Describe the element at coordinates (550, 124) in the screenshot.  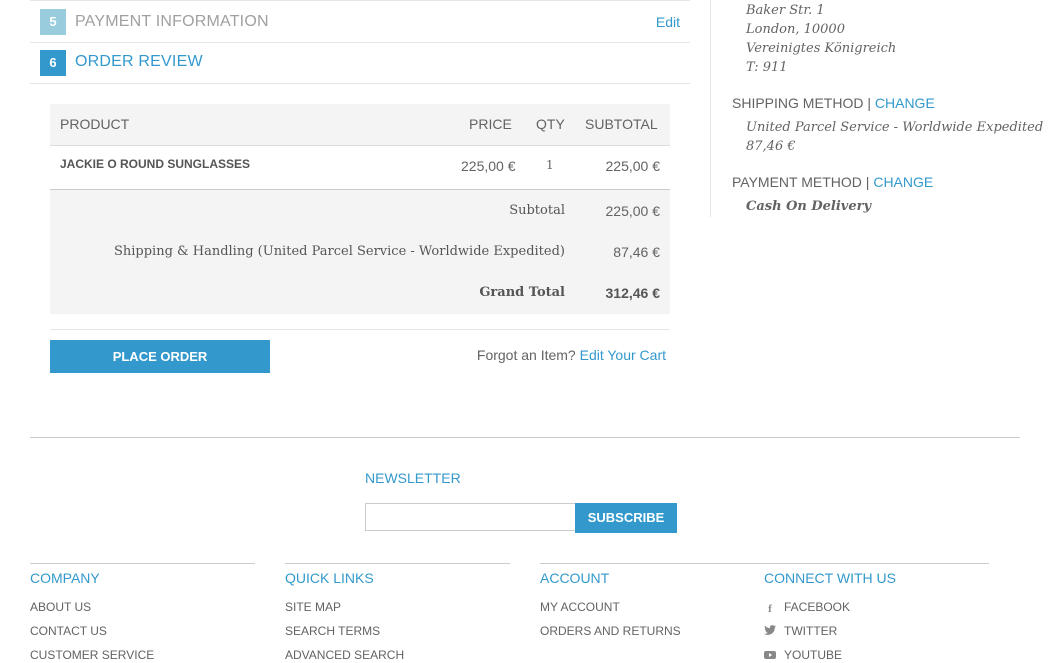
I see `header-qty: QTY` at that location.